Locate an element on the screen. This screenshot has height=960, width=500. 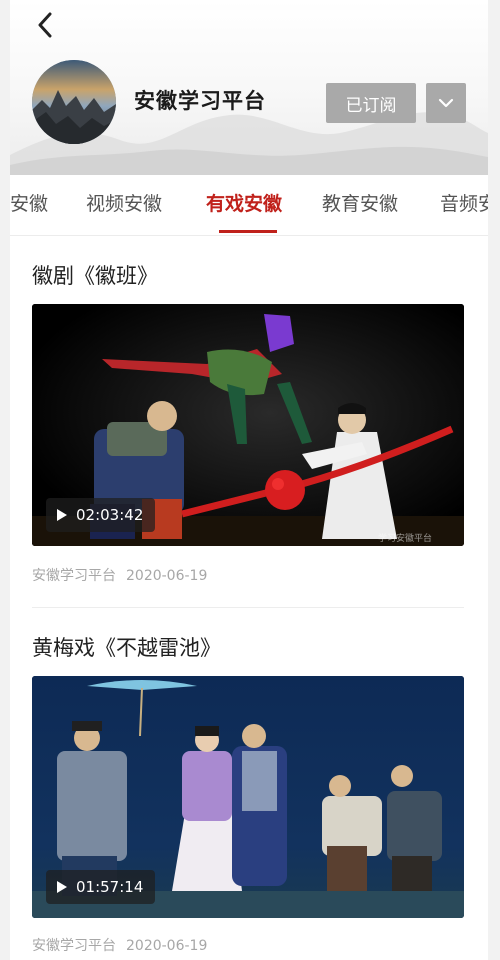
chevron-down-icon is located at coordinates (446, 103).